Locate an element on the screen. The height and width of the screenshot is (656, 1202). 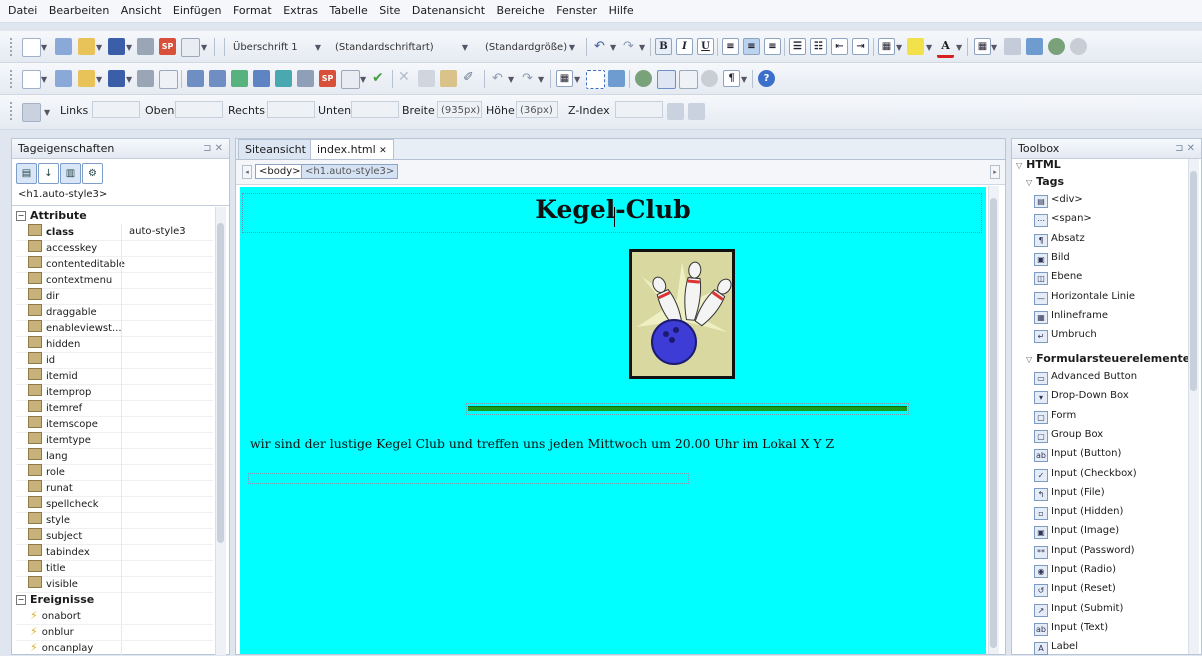
sharepoint-icon: SP is located at coordinates (167, 46).